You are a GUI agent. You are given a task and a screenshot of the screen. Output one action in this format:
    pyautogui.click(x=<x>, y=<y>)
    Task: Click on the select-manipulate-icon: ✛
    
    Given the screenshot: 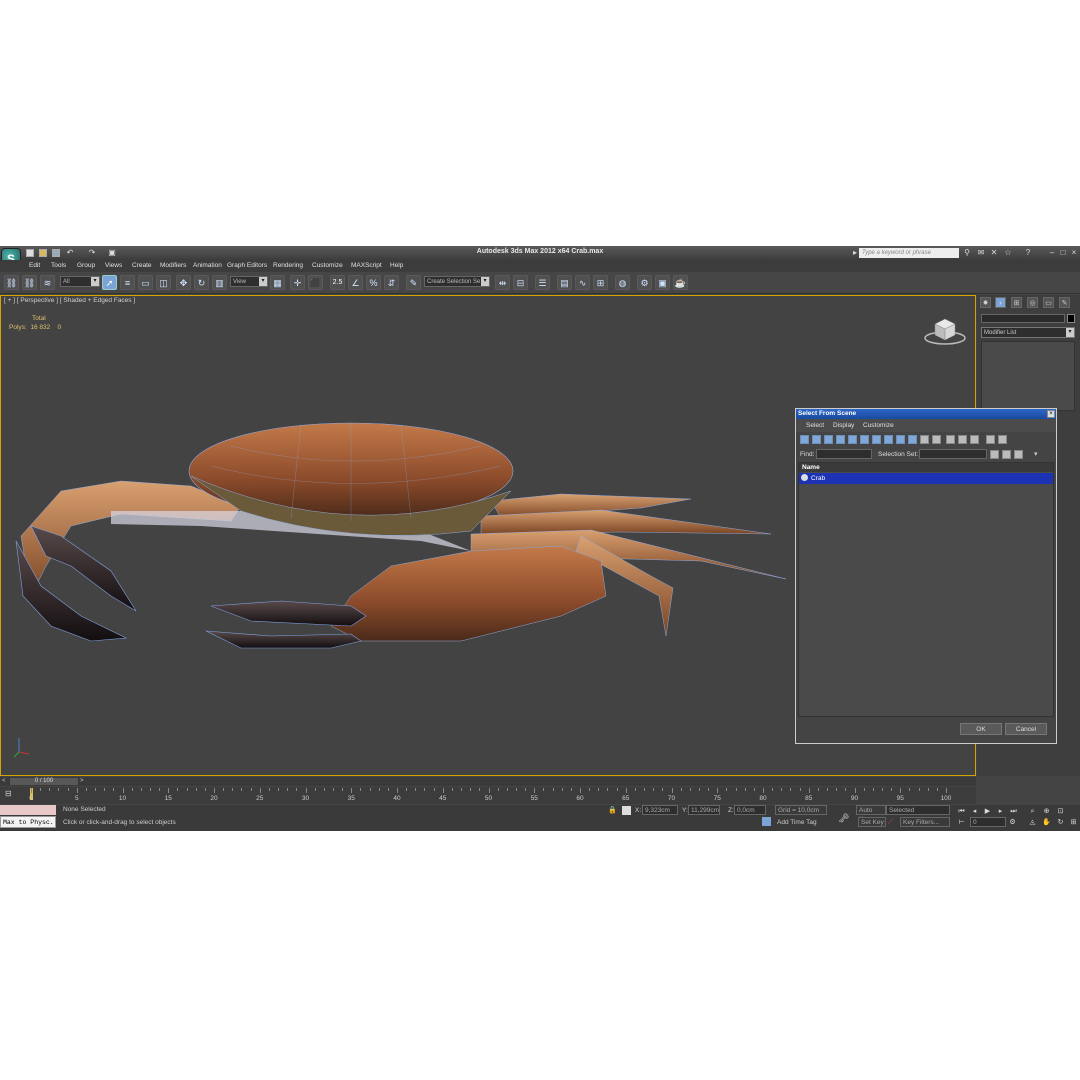 What is the action you would take?
    pyautogui.click(x=297, y=282)
    